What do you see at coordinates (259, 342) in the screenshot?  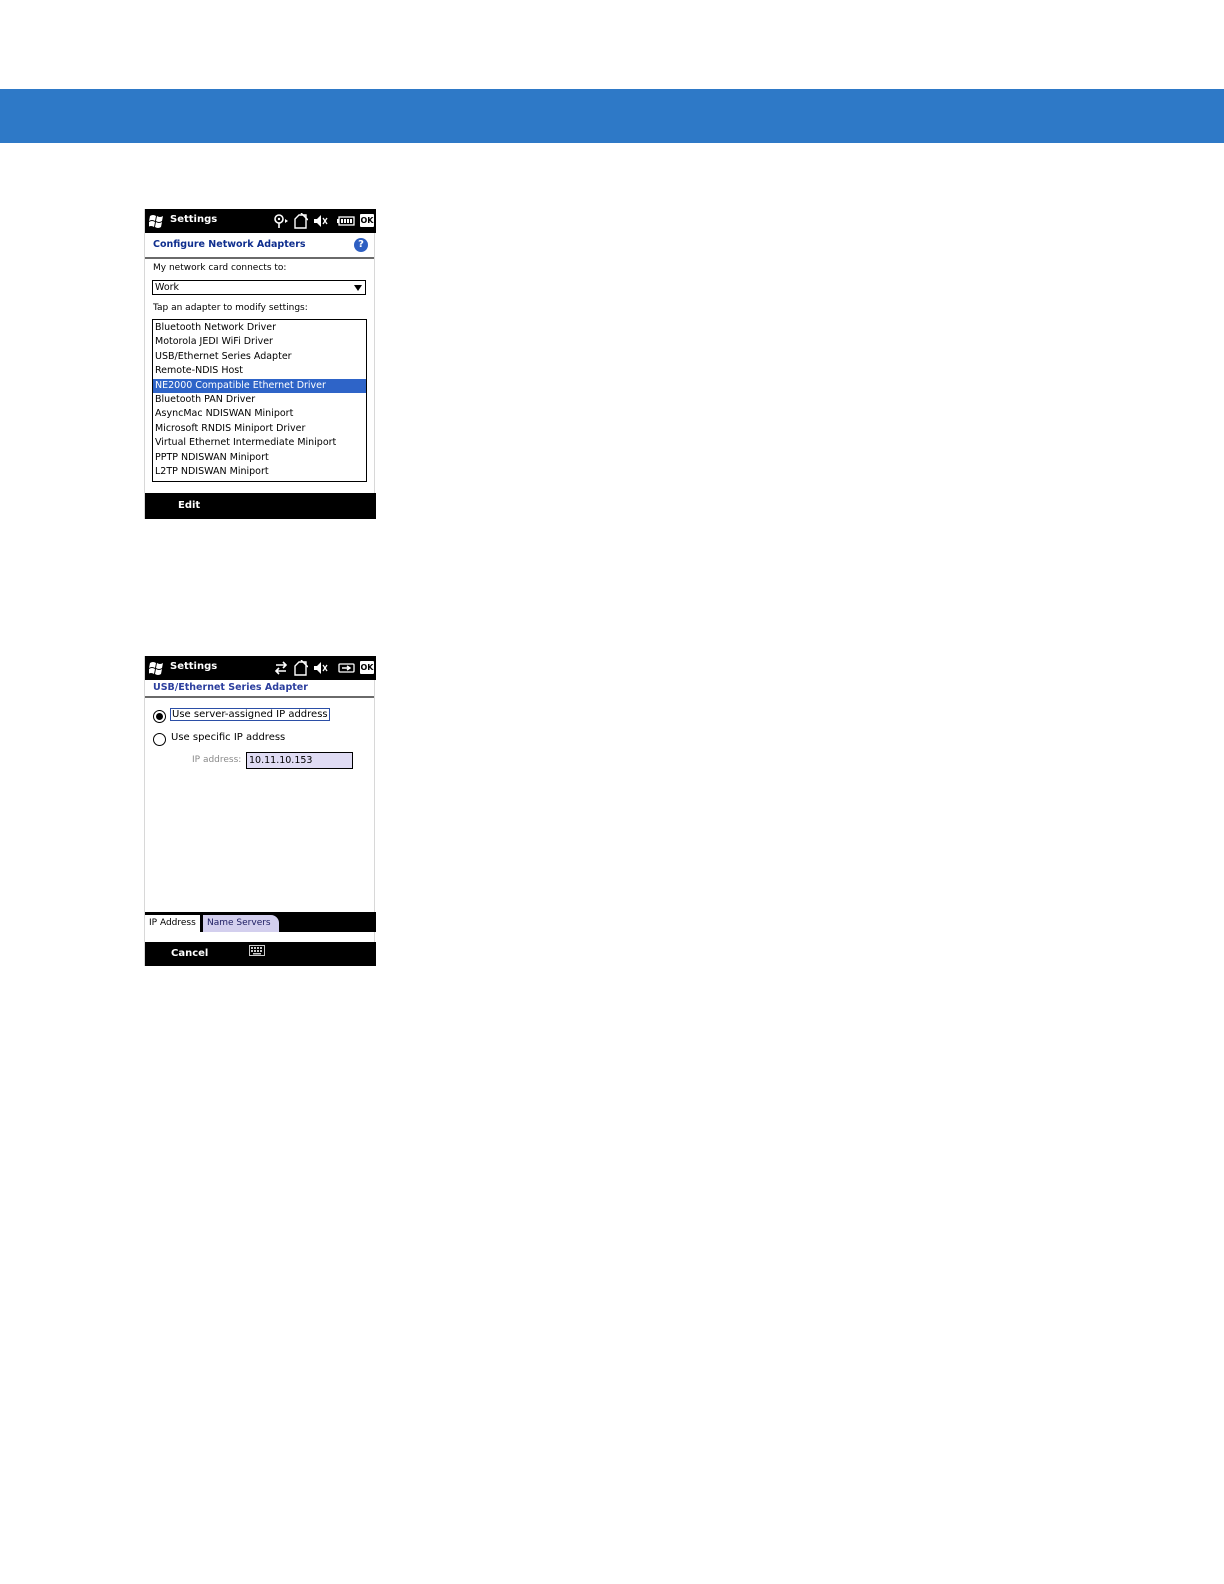 I see `adapter-item: Motorola JEDI WiFi Driver` at bounding box center [259, 342].